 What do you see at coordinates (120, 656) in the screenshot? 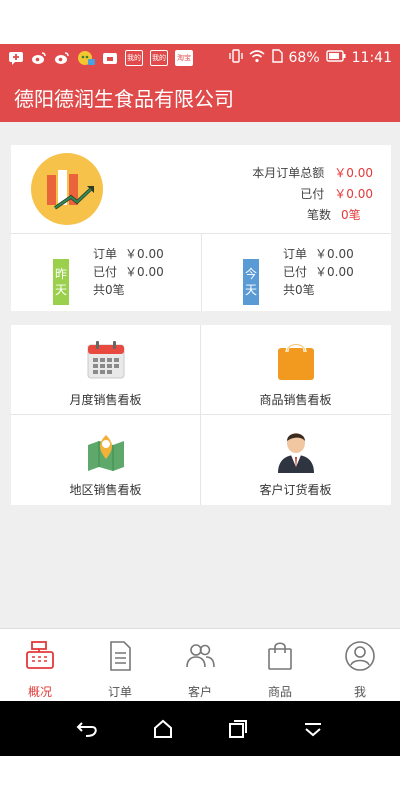
I see `document-icon` at bounding box center [120, 656].